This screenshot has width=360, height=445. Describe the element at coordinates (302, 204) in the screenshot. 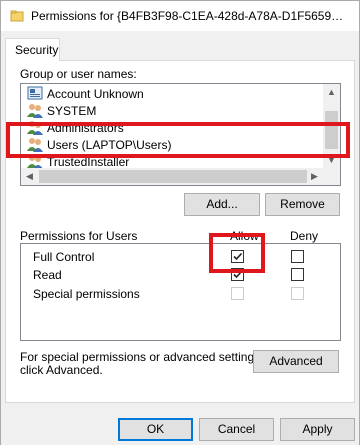

I see `remove-button: Remove` at that location.